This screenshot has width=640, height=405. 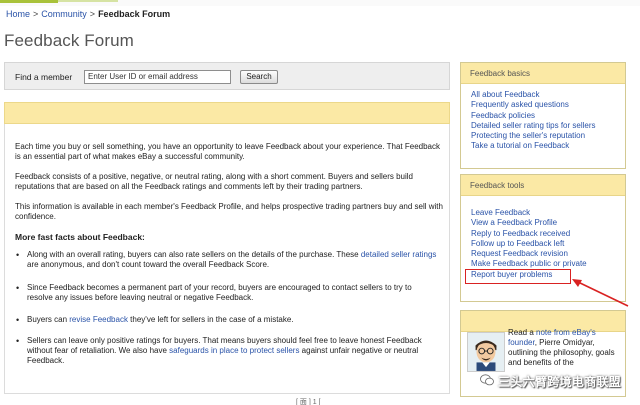 I want to click on fact-text: Buyers can, so click(x=48, y=319).